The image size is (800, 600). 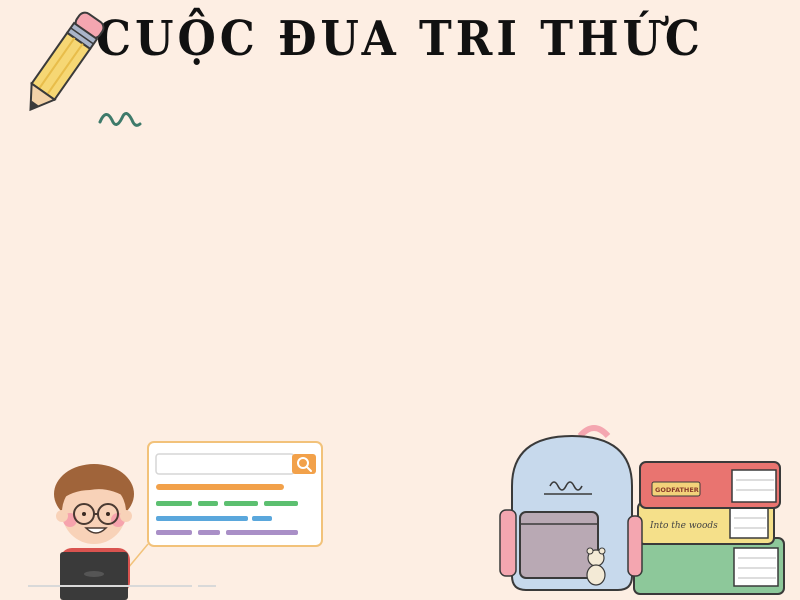 I want to click on backpack-books-illustration: Into the woods GODFATHER, so click(x=642, y=510).